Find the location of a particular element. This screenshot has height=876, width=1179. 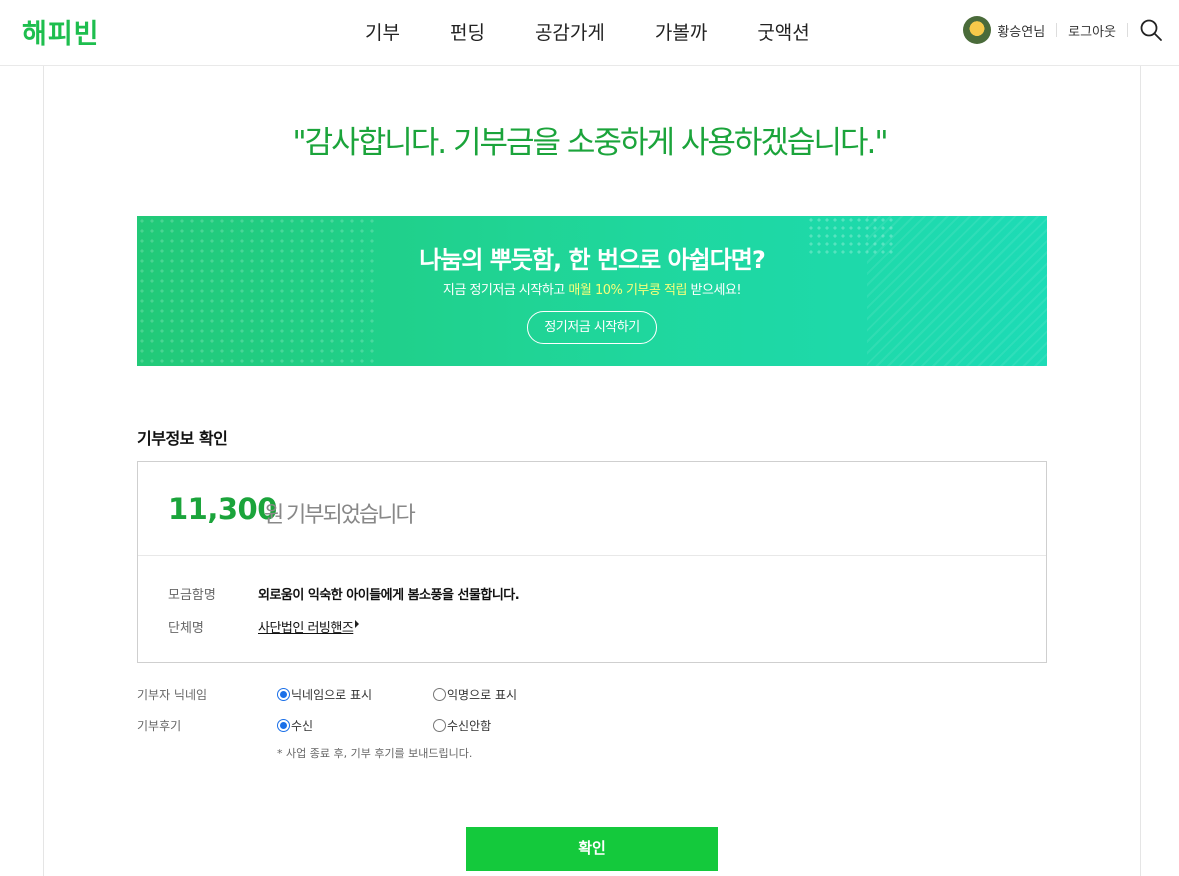

user-nickname: 황승연님 is located at coordinates (1021, 30).